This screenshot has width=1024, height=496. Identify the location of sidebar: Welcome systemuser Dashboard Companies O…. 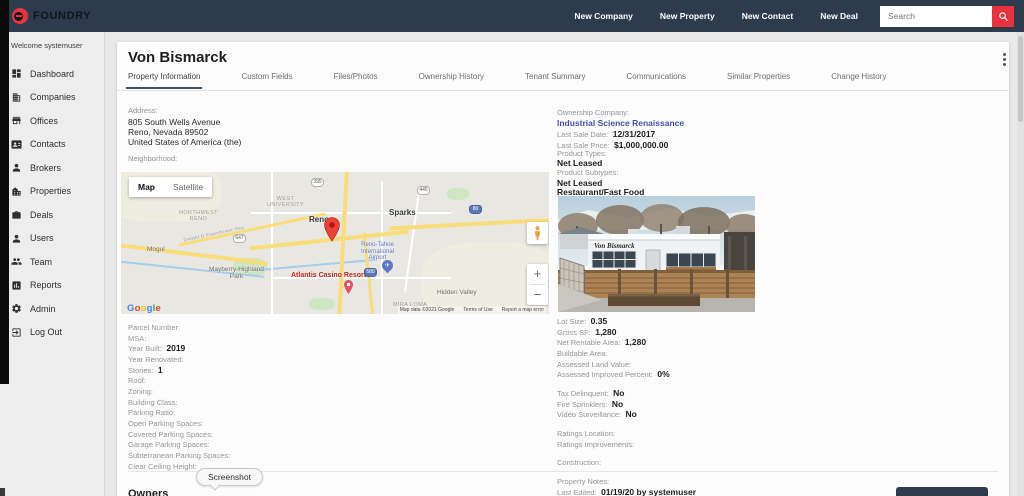
(52, 264).